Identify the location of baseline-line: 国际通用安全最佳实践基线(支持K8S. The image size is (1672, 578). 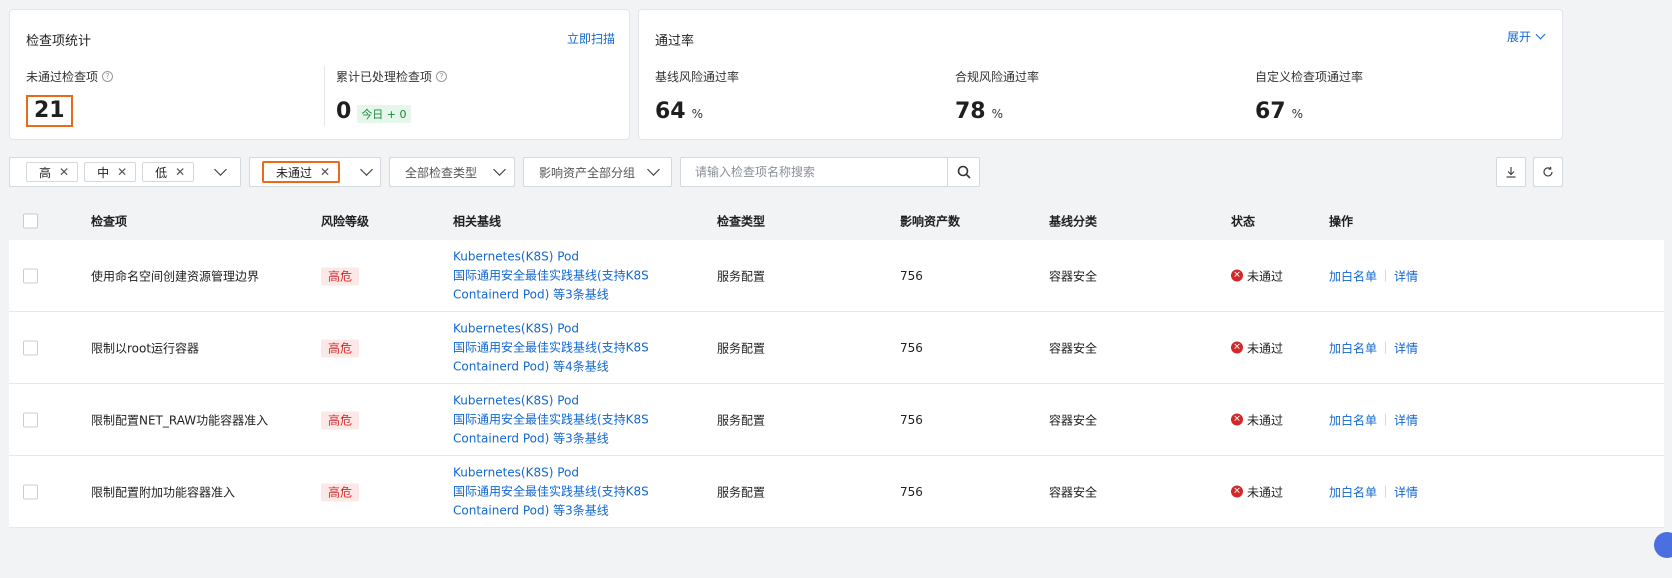
(551, 491).